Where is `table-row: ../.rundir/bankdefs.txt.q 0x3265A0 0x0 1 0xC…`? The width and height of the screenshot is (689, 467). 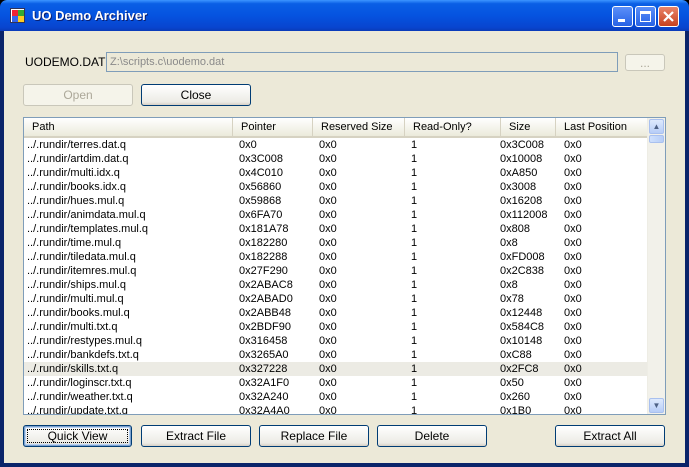
table-row: ../.rundir/bankdefs.txt.q 0x3265A0 0x0 1 0xC… is located at coordinates (335, 355).